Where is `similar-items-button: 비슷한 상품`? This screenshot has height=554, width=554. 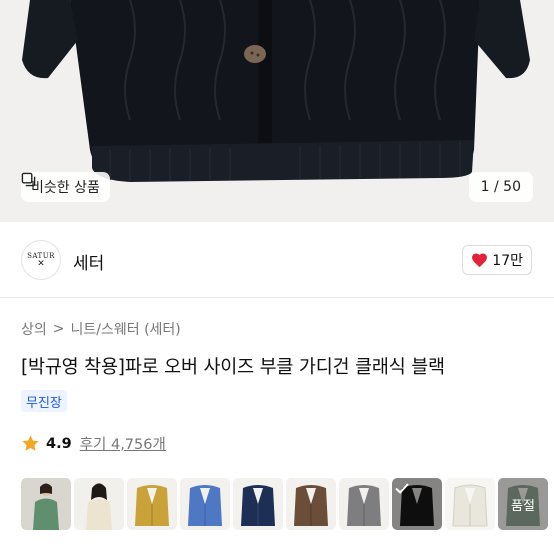
similar-items-button: 비슷한 상품 is located at coordinates (65, 187).